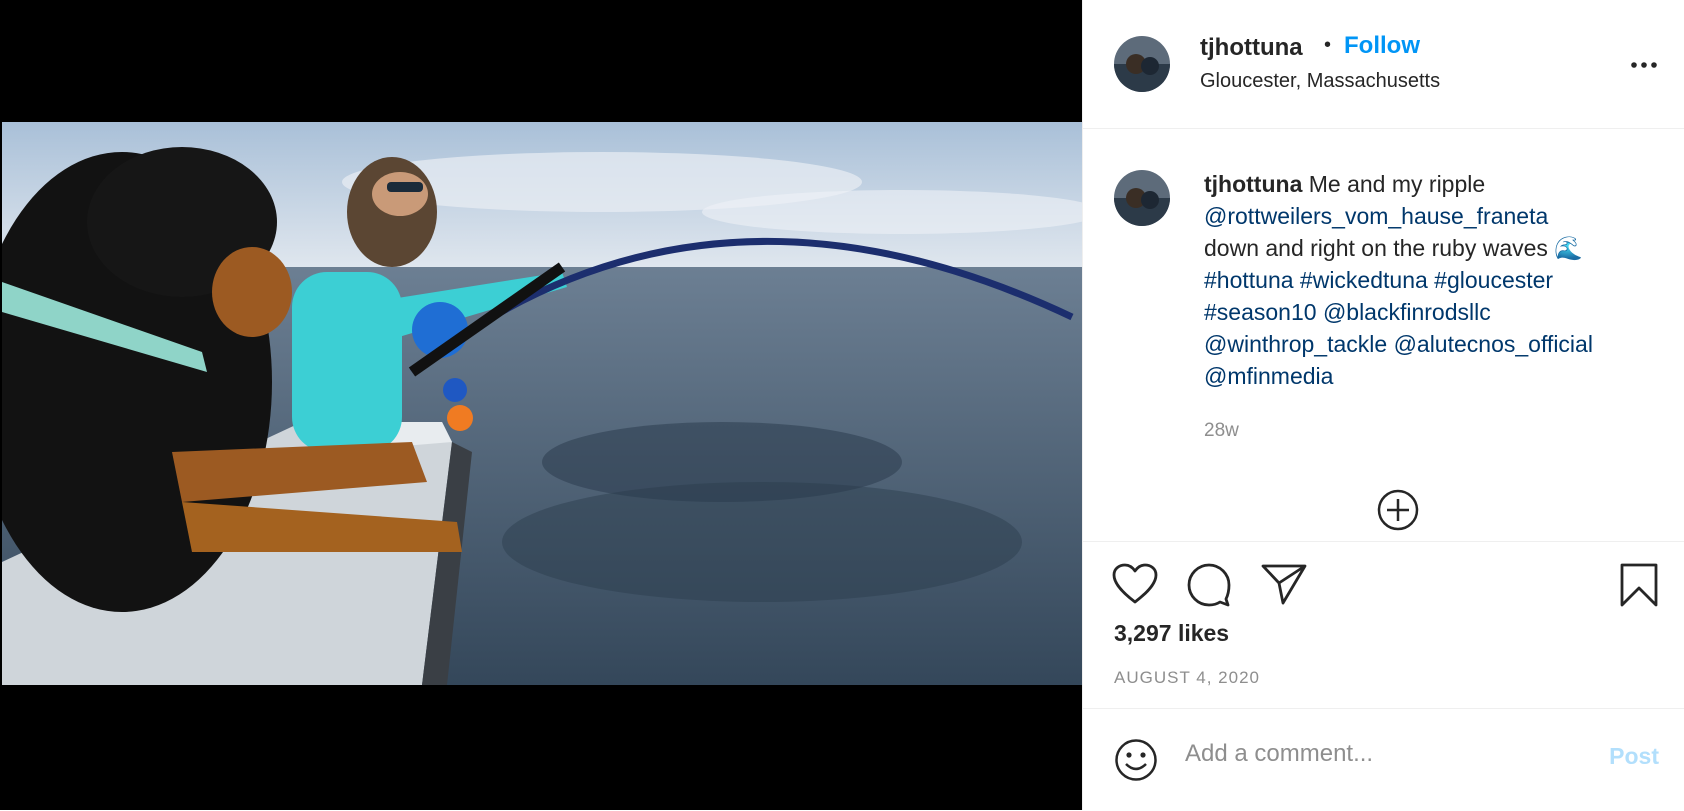  I want to click on comment-bar: Post, so click(1383, 759).